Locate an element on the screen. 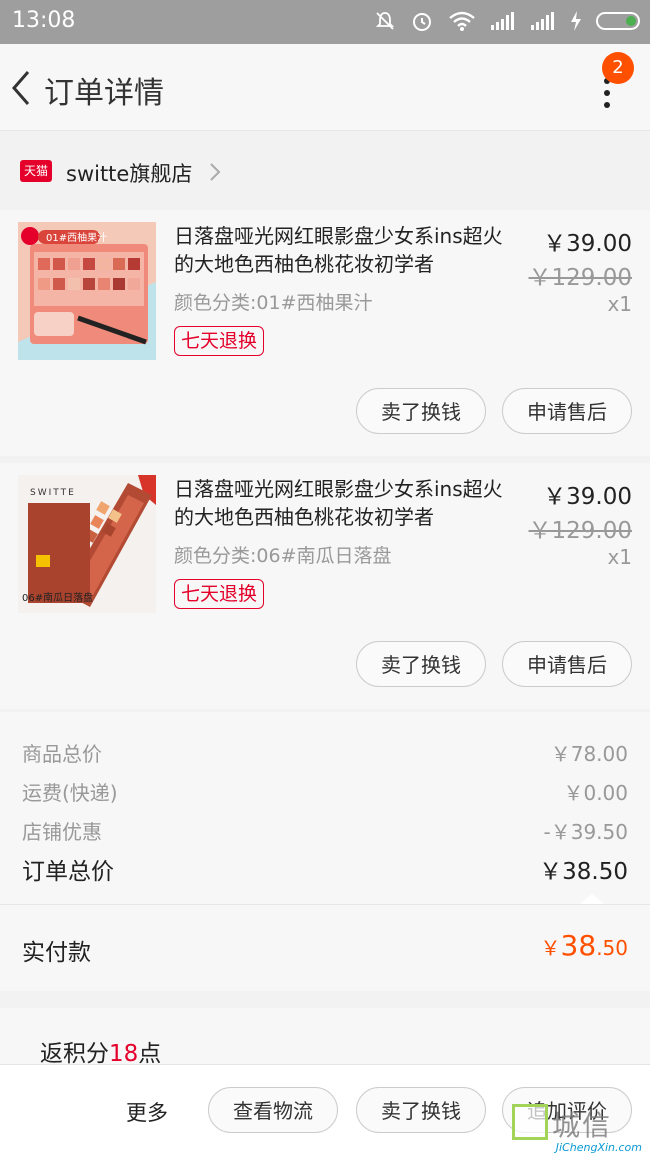  order-total-row: 订单总价 ￥38.50 is located at coordinates (325, 869).